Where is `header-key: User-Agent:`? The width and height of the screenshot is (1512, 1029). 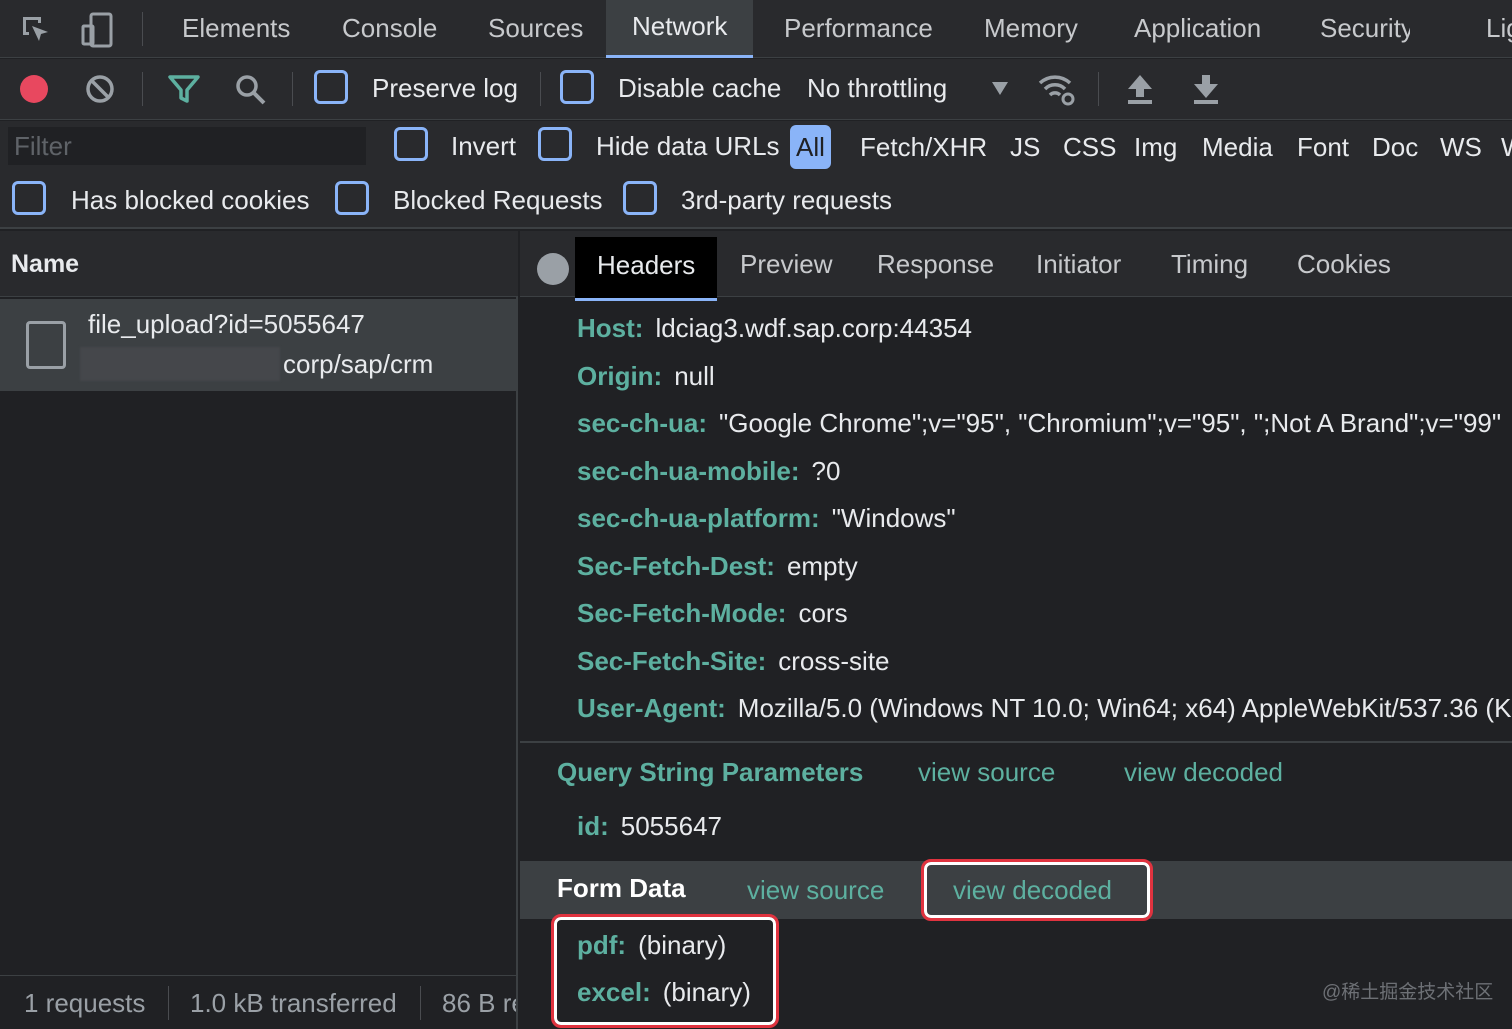
header-key: User-Agent: is located at coordinates (651, 708).